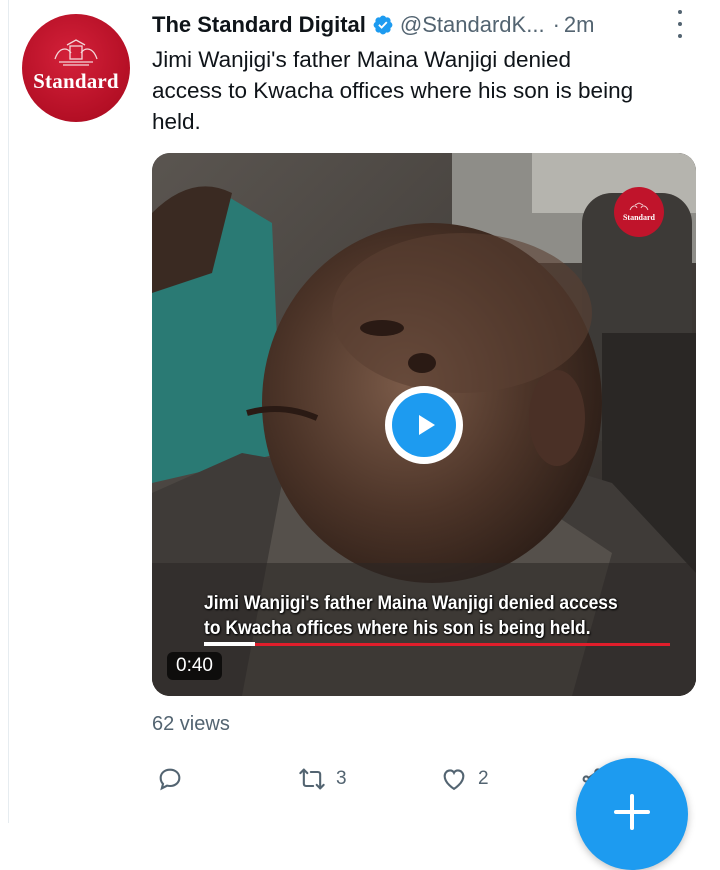  What do you see at coordinates (579, 25) in the screenshot?
I see `timestamp: 2m` at bounding box center [579, 25].